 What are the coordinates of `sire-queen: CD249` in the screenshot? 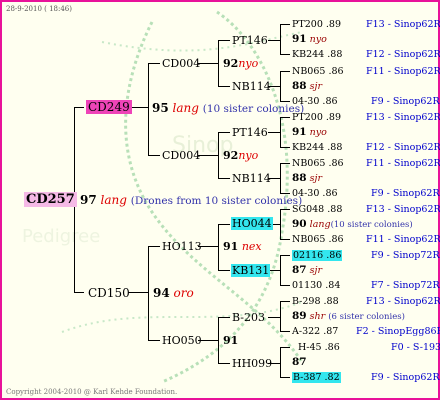 It's located at (109, 107).